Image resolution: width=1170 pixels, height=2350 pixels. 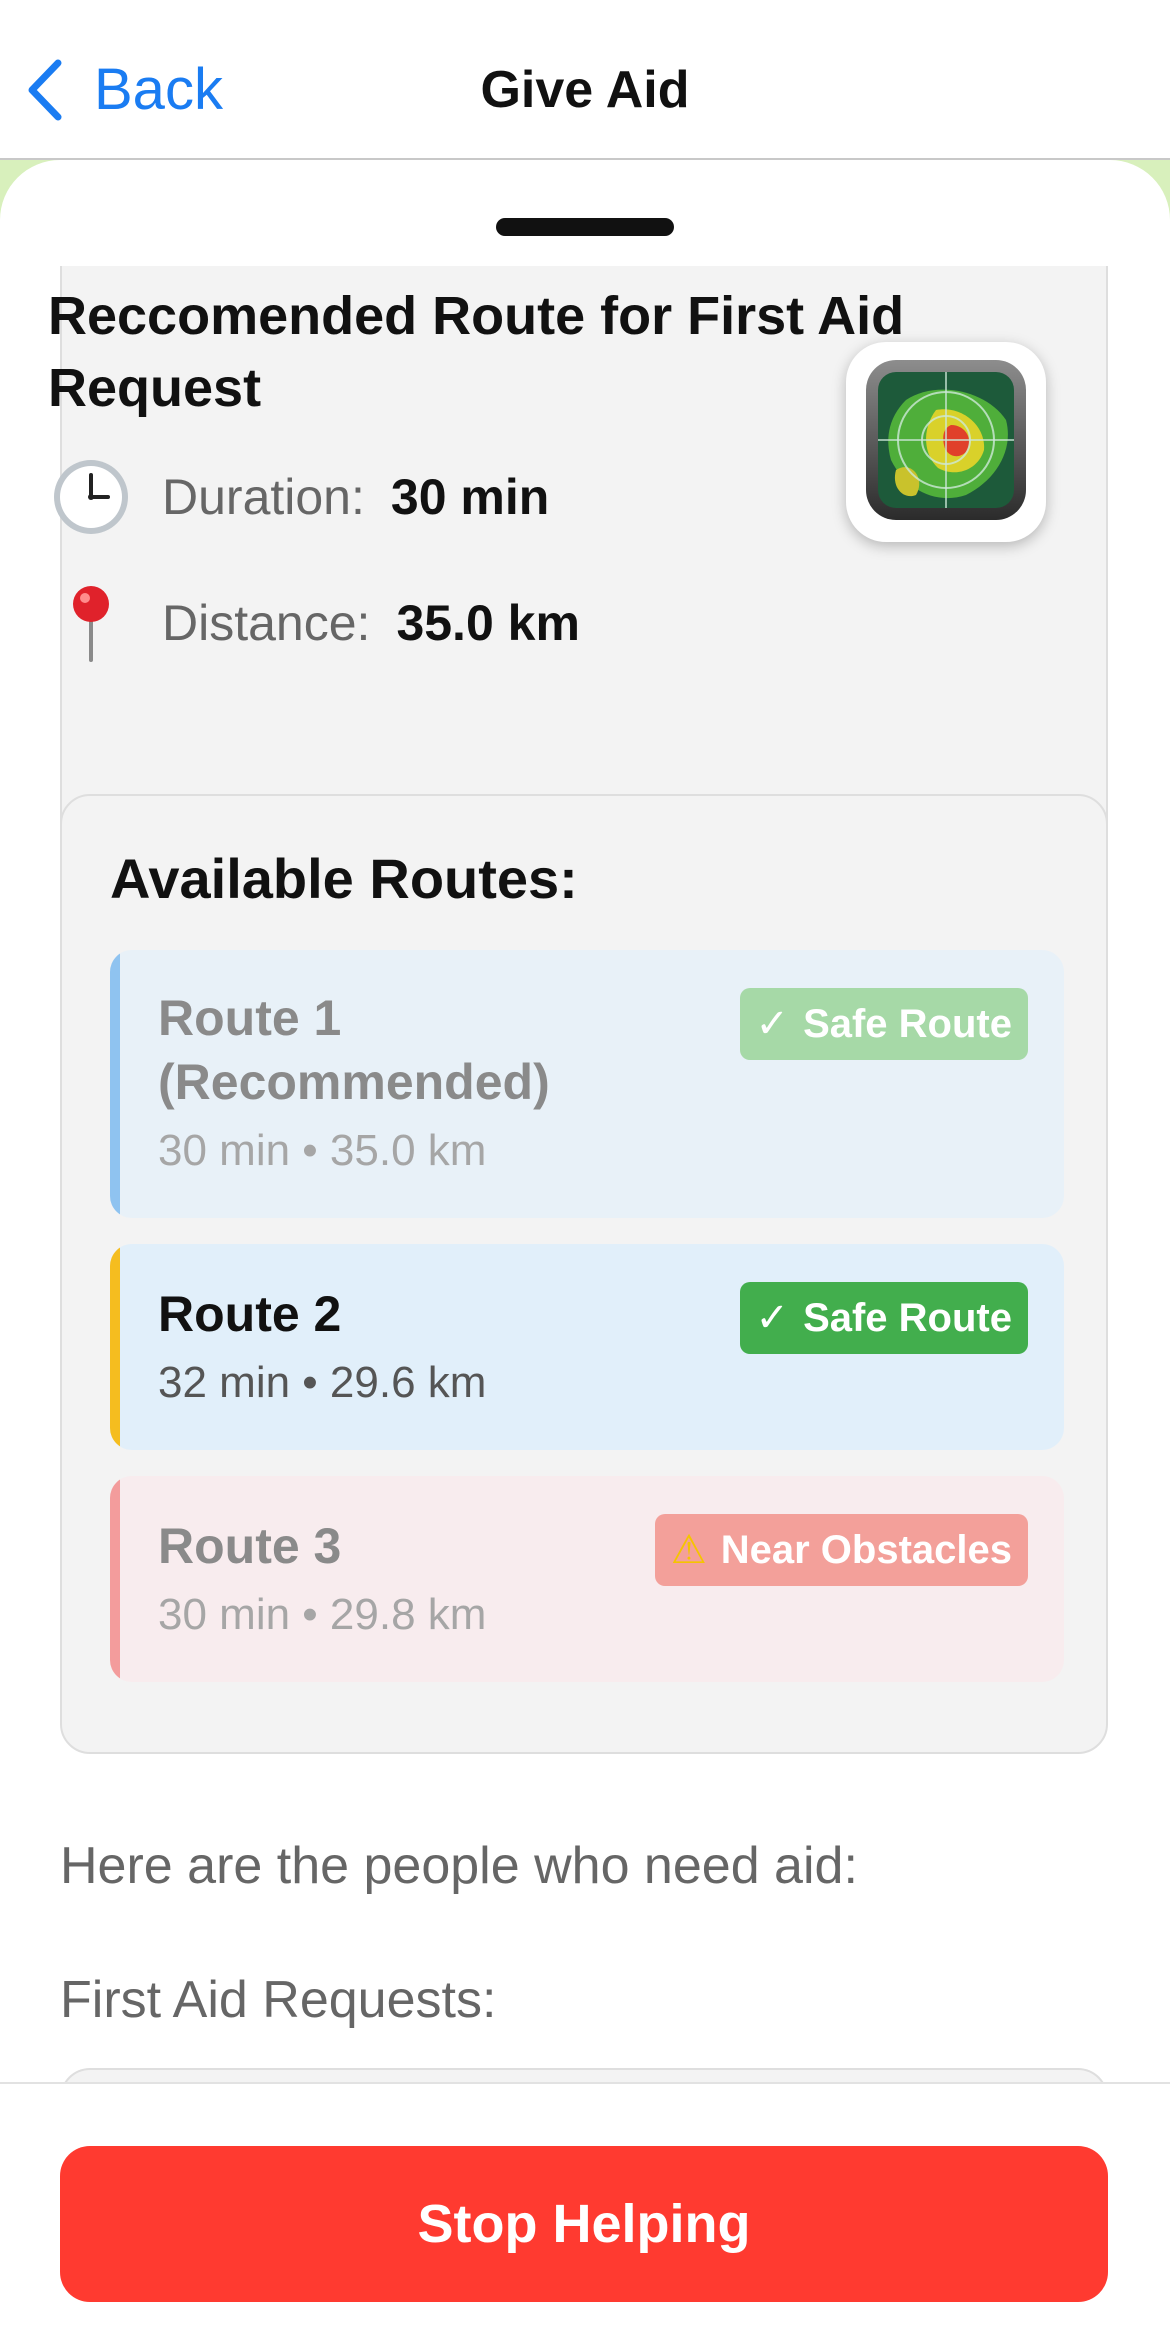 What do you see at coordinates (91, 624) in the screenshot?
I see `pushpin-icon` at bounding box center [91, 624].